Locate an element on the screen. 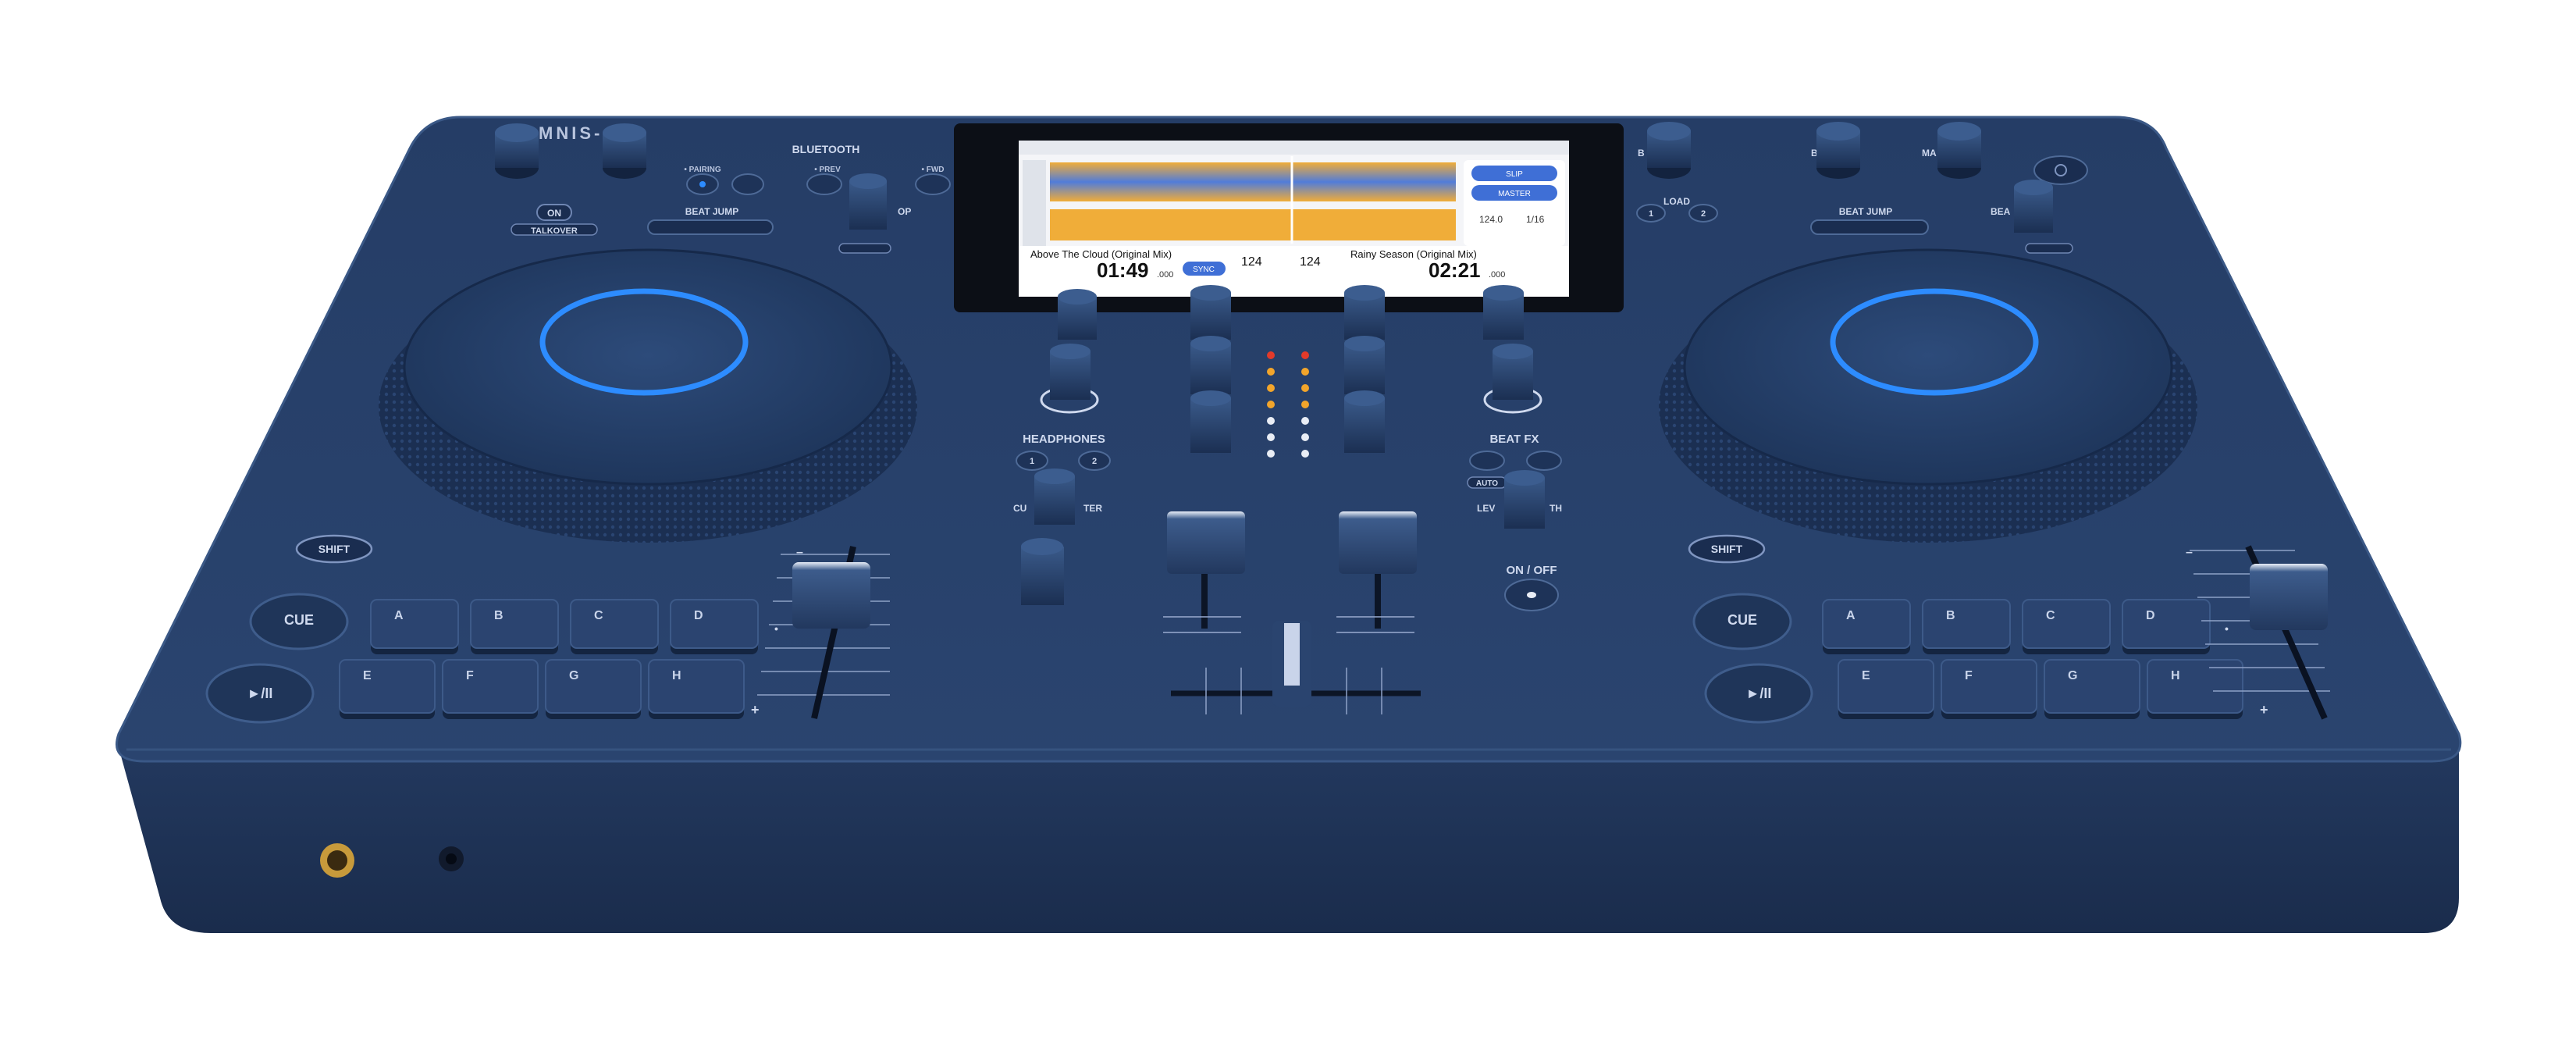 The height and width of the screenshot is (1058, 2576). pad-right-b: B is located at coordinates (1966, 626).